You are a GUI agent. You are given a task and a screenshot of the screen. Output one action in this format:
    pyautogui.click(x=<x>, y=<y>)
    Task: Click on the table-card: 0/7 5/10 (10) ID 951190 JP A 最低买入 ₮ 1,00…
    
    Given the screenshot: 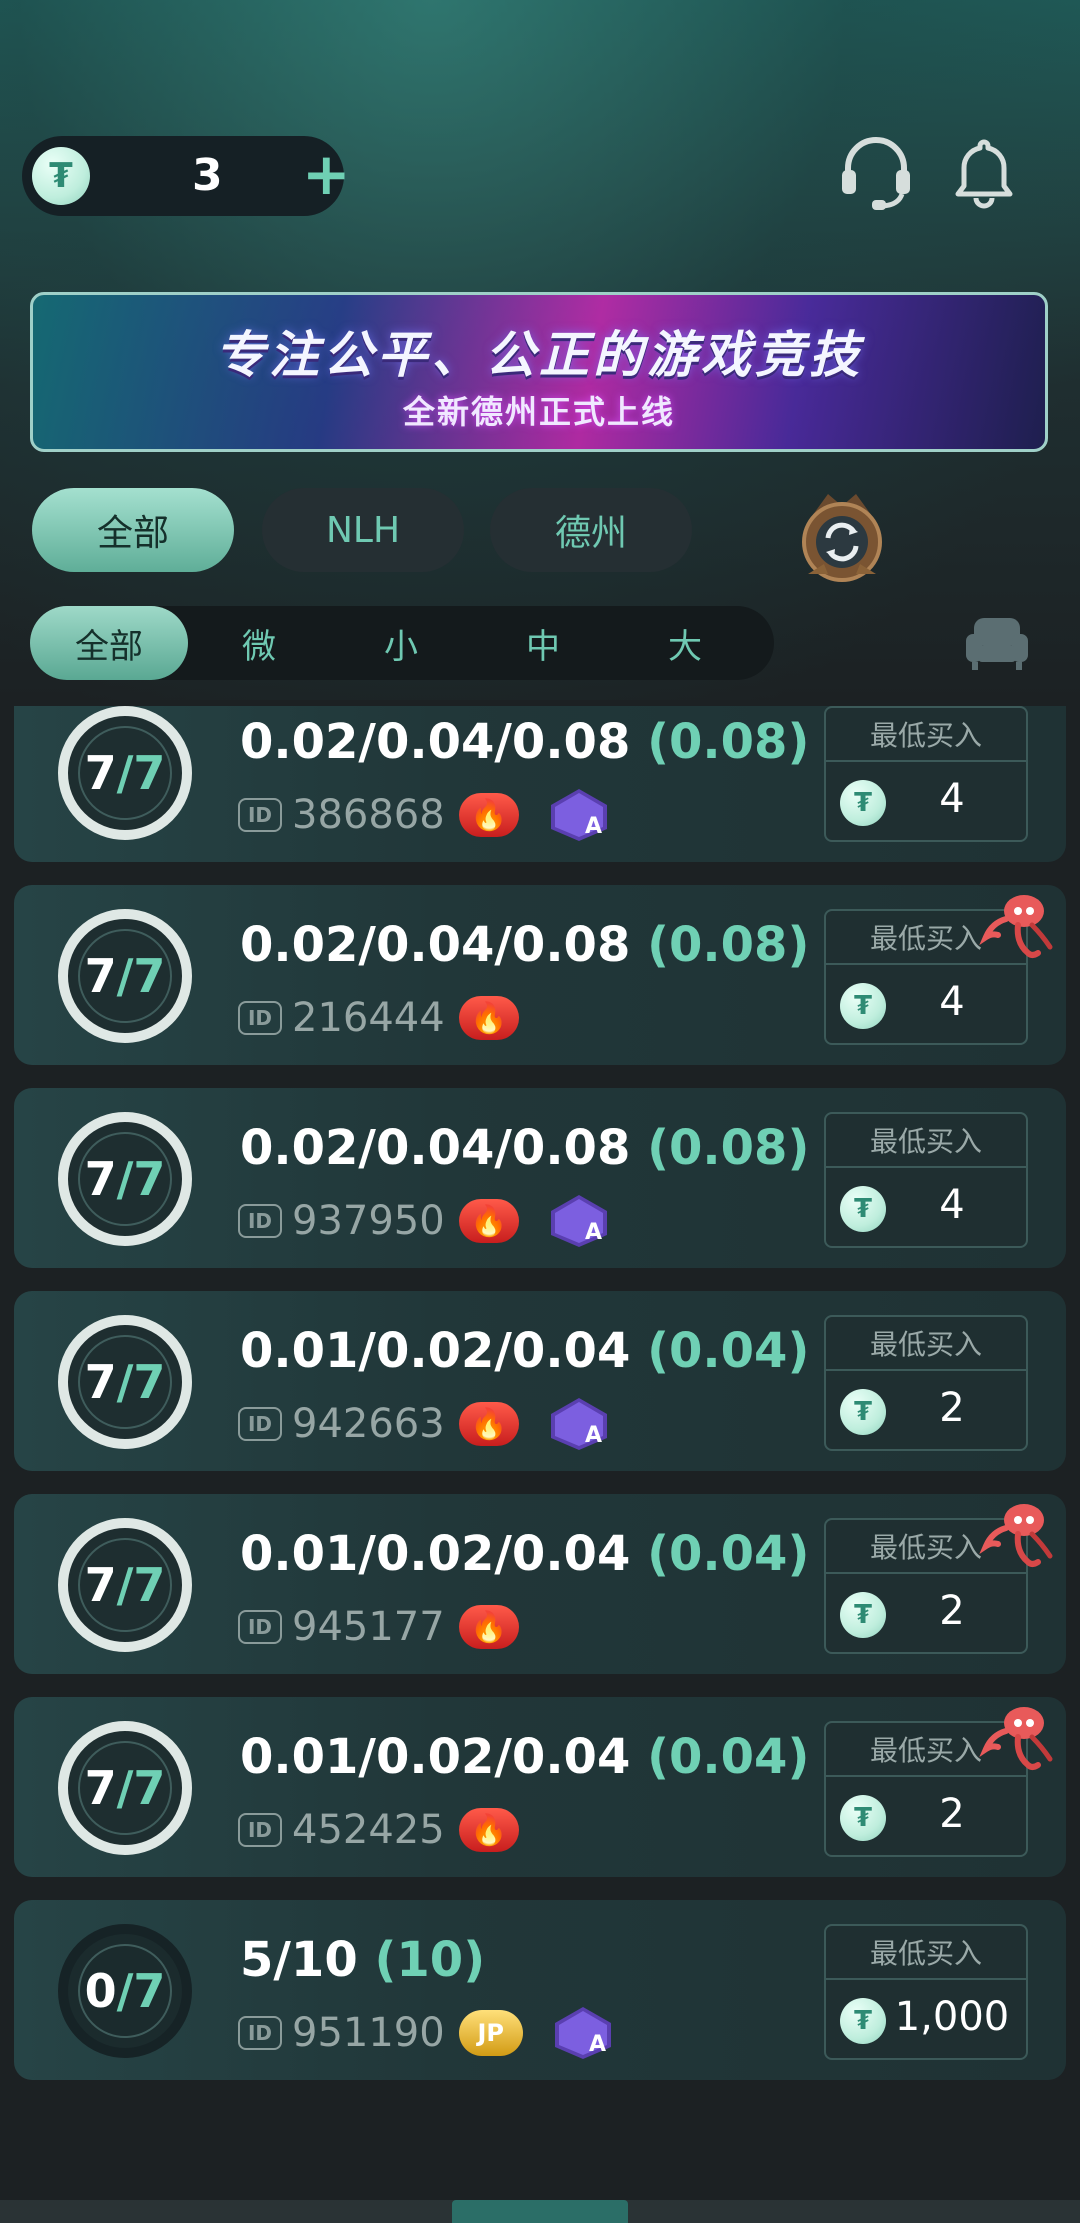 What is the action you would take?
    pyautogui.click(x=540, y=1990)
    